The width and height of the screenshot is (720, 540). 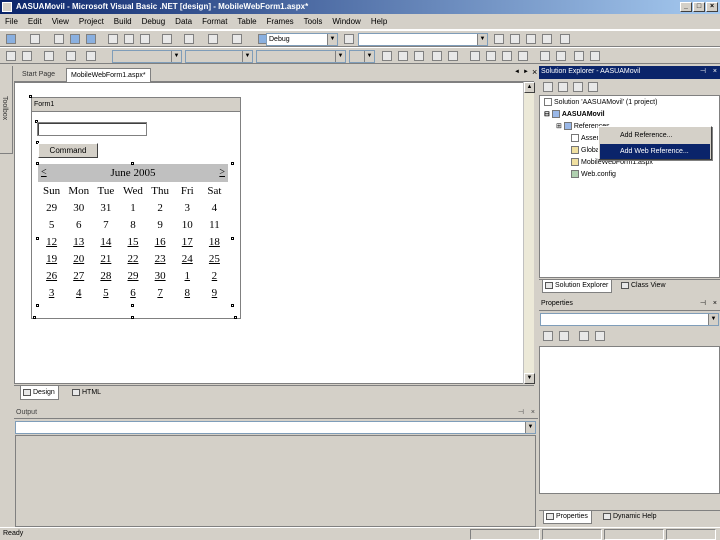 I want to click on solution-explorer-icon, so click(x=499, y=39).